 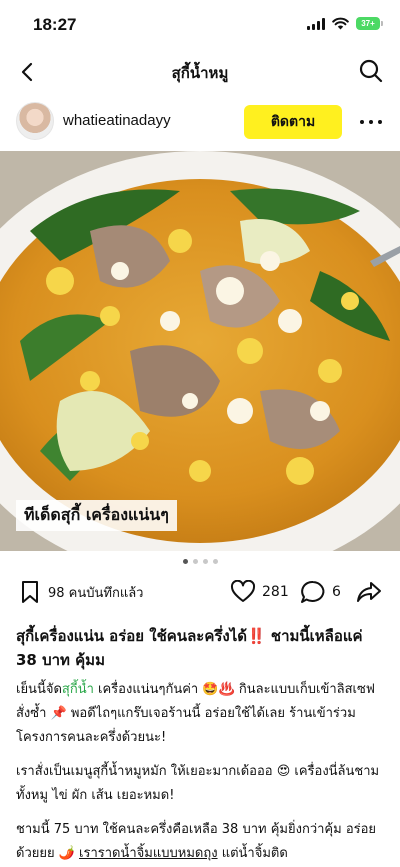 What do you see at coordinates (316, 23) in the screenshot?
I see `cellular-signal-icon` at bounding box center [316, 23].